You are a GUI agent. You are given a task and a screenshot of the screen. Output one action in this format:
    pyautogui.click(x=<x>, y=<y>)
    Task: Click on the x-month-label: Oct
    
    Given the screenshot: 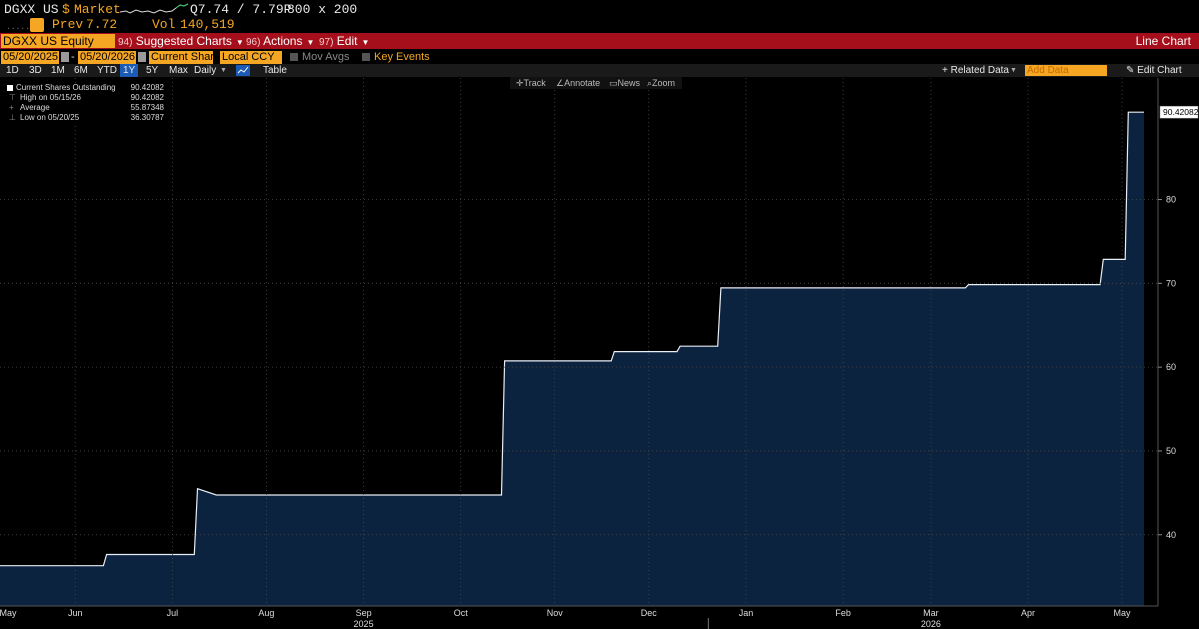 What is the action you would take?
    pyautogui.click(x=461, y=613)
    